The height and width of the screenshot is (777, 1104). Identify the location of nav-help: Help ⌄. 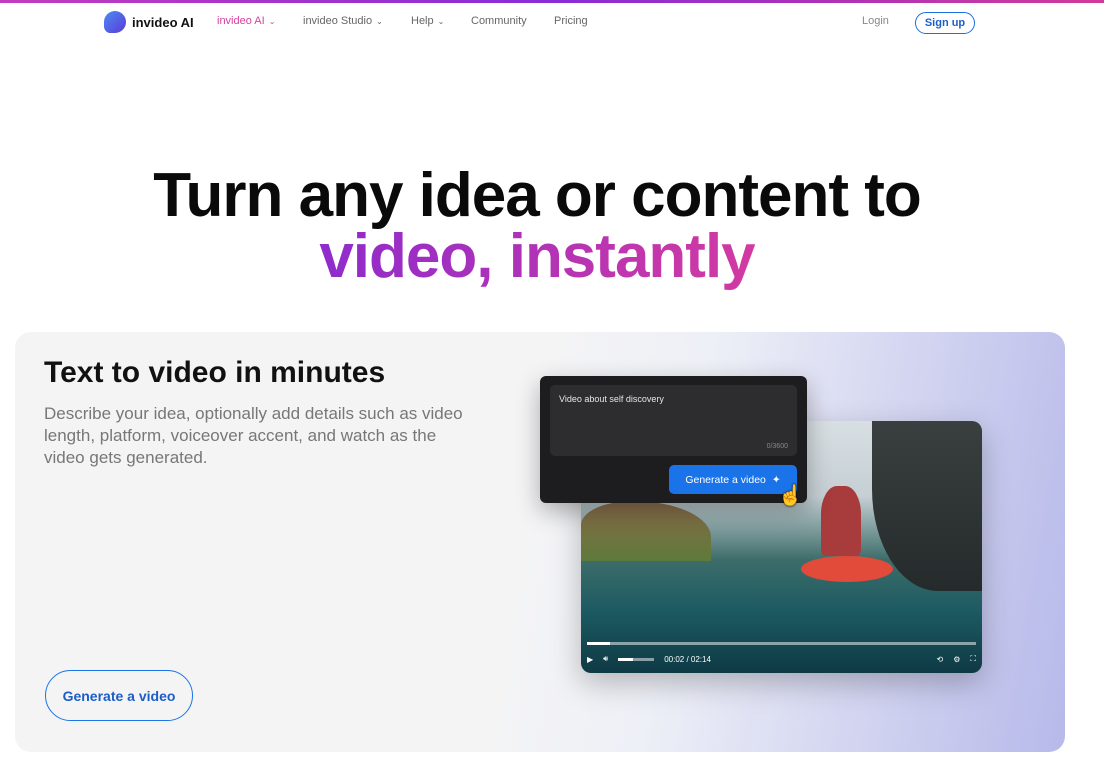
(427, 21).